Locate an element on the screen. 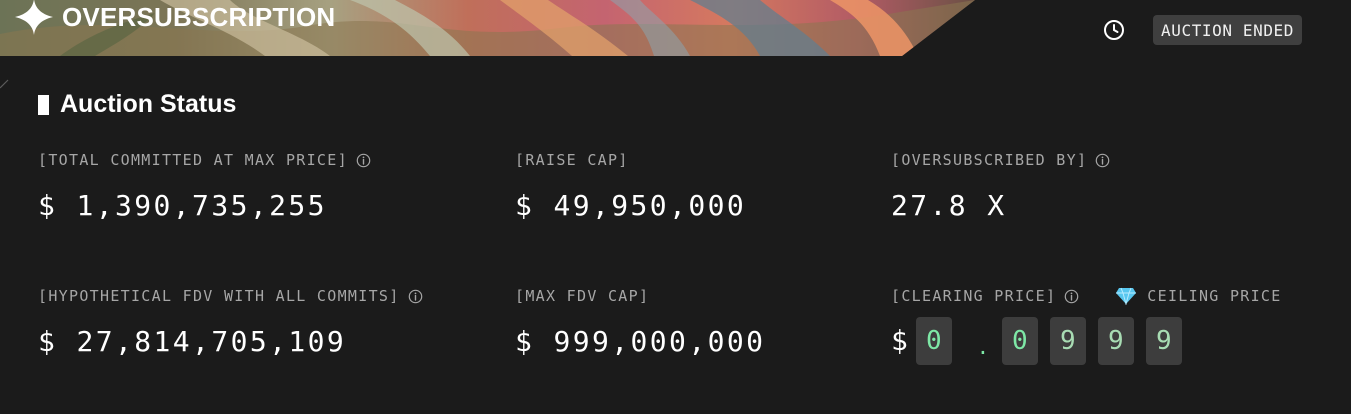 The image size is (1351, 414). heading-marker is located at coordinates (43, 104).